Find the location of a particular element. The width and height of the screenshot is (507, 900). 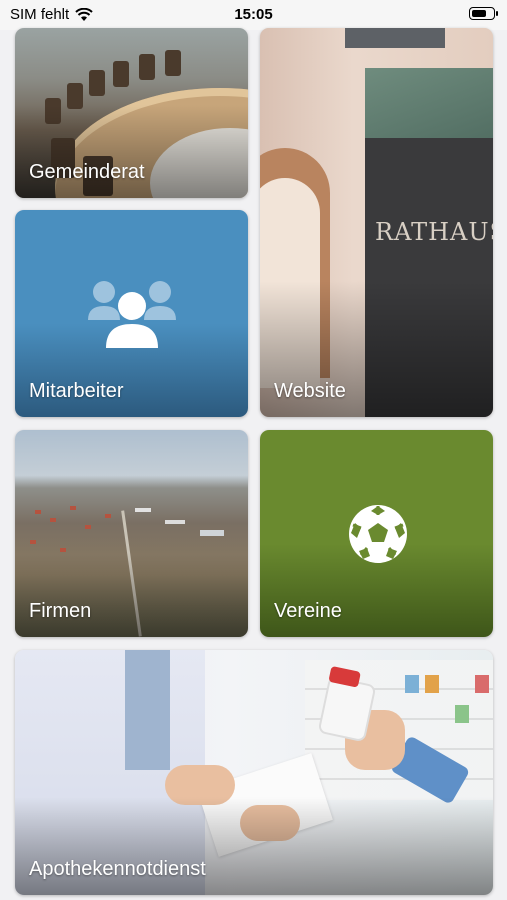

tile-vereine: Vereine is located at coordinates (376, 533).